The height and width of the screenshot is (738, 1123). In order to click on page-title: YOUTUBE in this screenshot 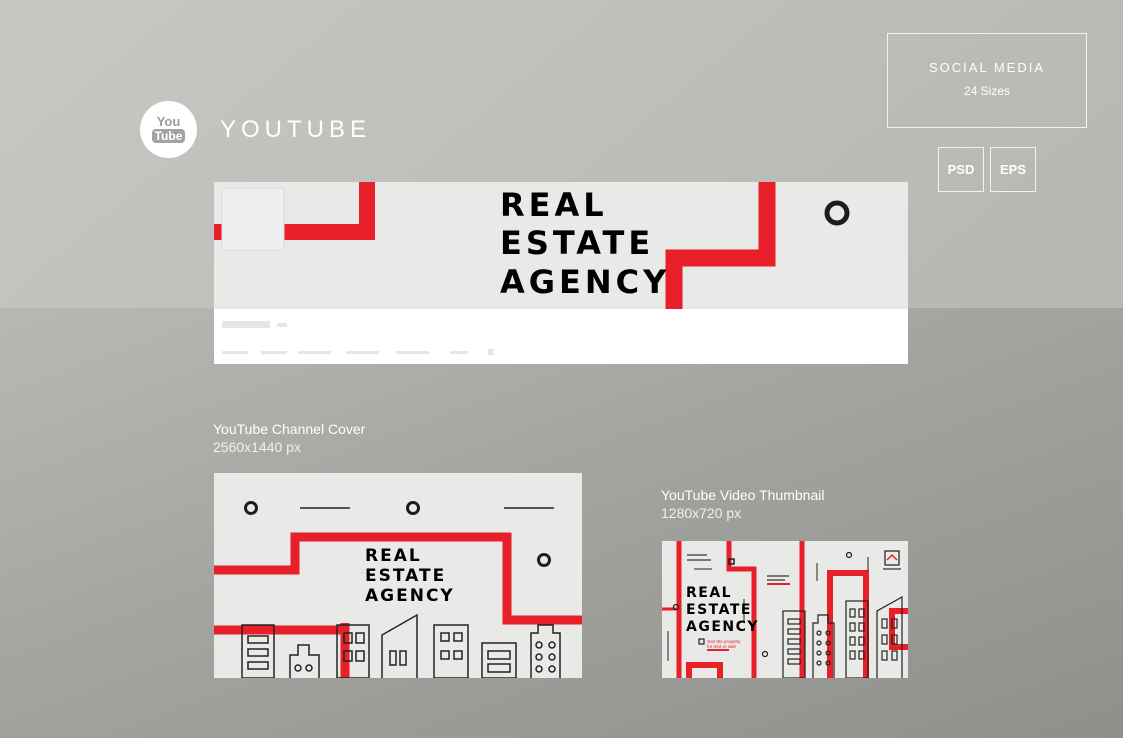, I will do `click(296, 129)`.